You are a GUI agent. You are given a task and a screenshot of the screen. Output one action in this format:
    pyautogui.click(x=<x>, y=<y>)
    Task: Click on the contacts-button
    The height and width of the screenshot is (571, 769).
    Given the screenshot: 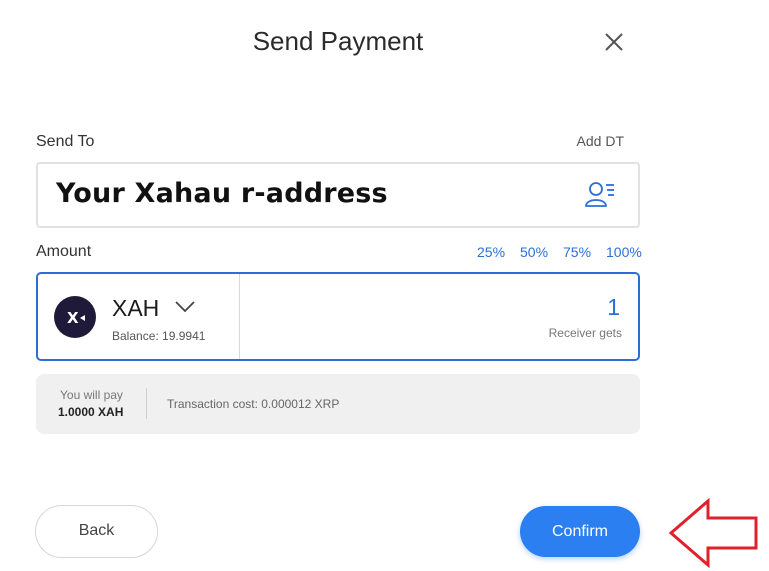 What is the action you would take?
    pyautogui.click(x=600, y=195)
    